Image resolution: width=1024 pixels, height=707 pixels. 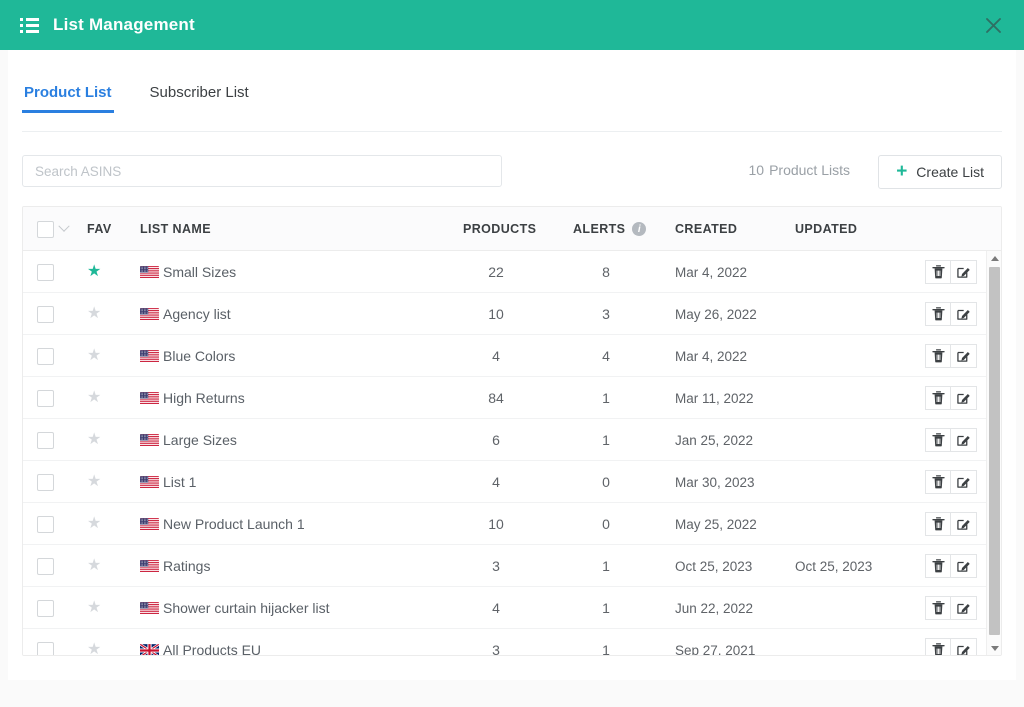 I want to click on list-name: High Returns, so click(x=204, y=398).